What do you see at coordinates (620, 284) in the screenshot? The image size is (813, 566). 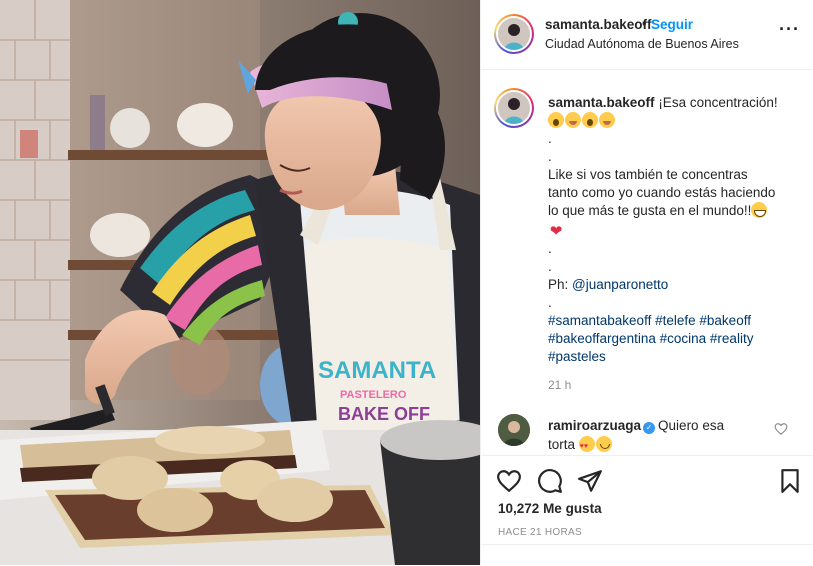 I see `mention-link: @juanparonetto` at bounding box center [620, 284].